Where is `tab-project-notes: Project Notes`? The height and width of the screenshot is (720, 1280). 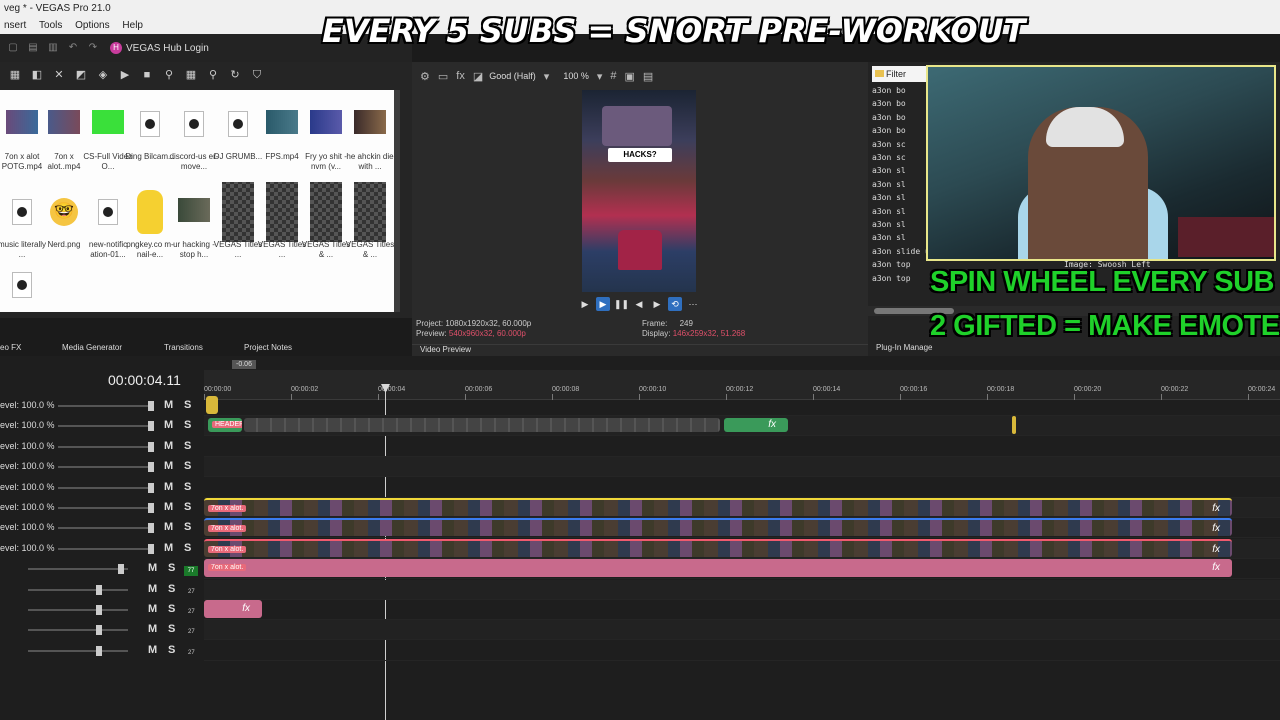
tab-project-notes: Project Notes is located at coordinates (268, 347).